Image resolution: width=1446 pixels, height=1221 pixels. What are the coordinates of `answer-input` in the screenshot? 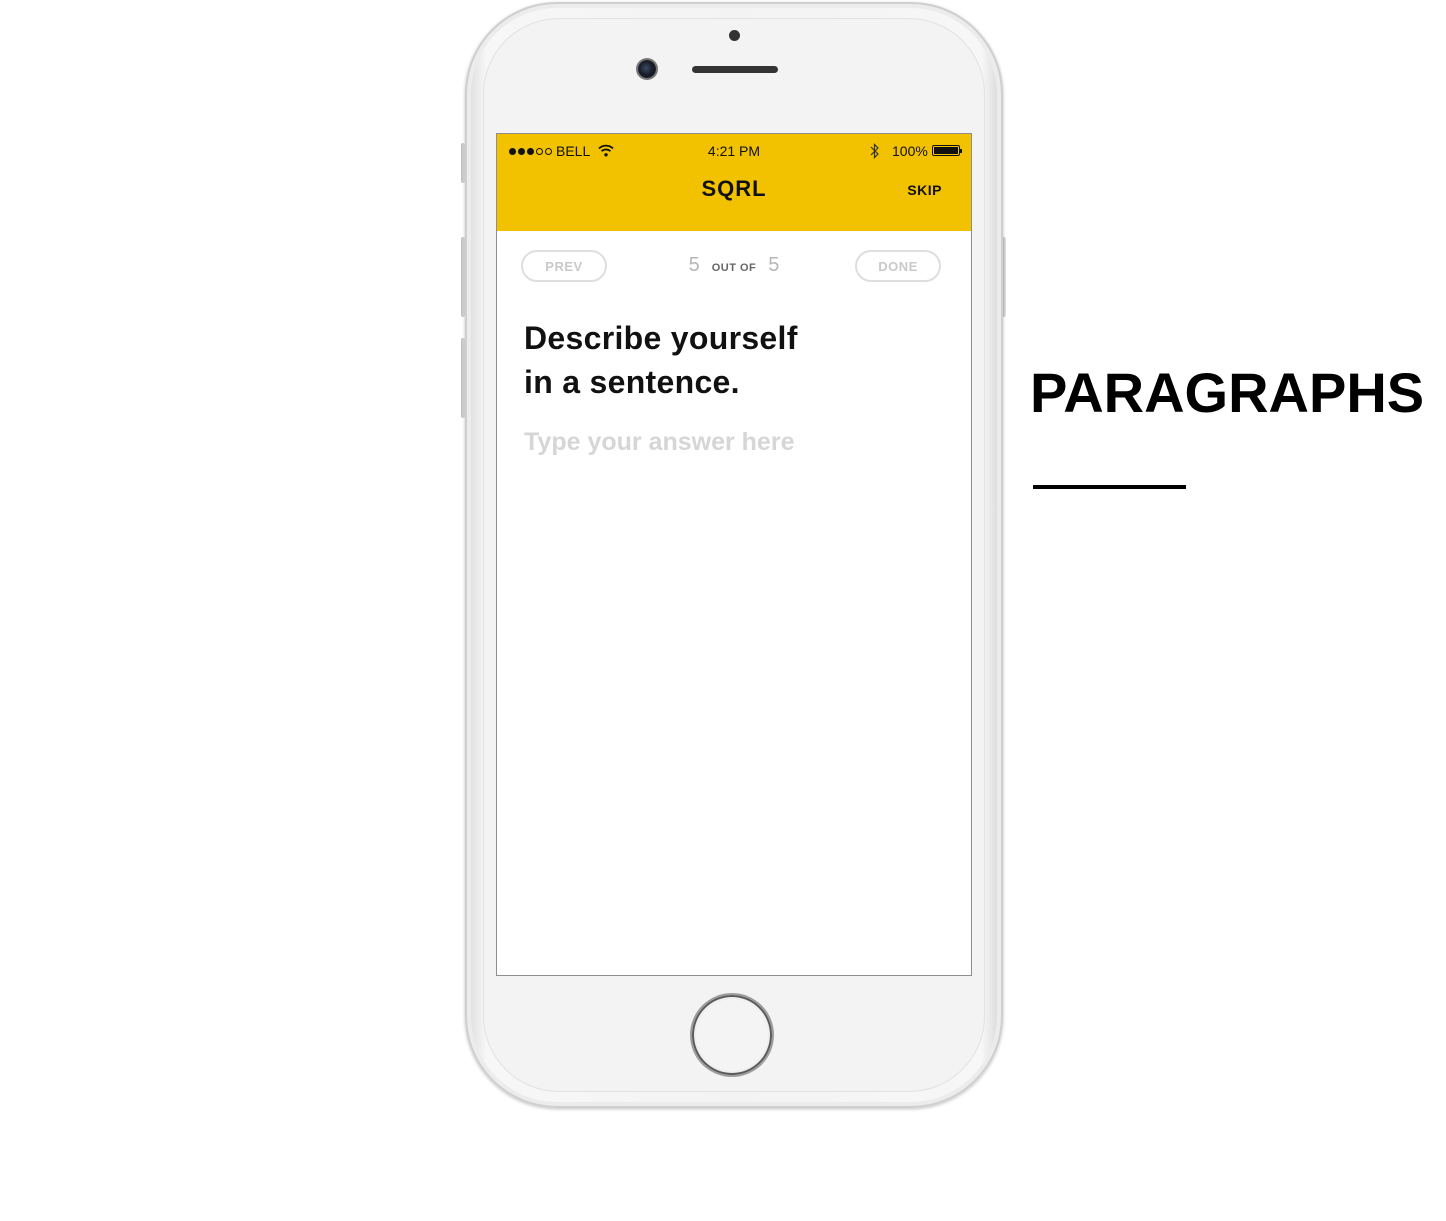 It's located at (734, 442).